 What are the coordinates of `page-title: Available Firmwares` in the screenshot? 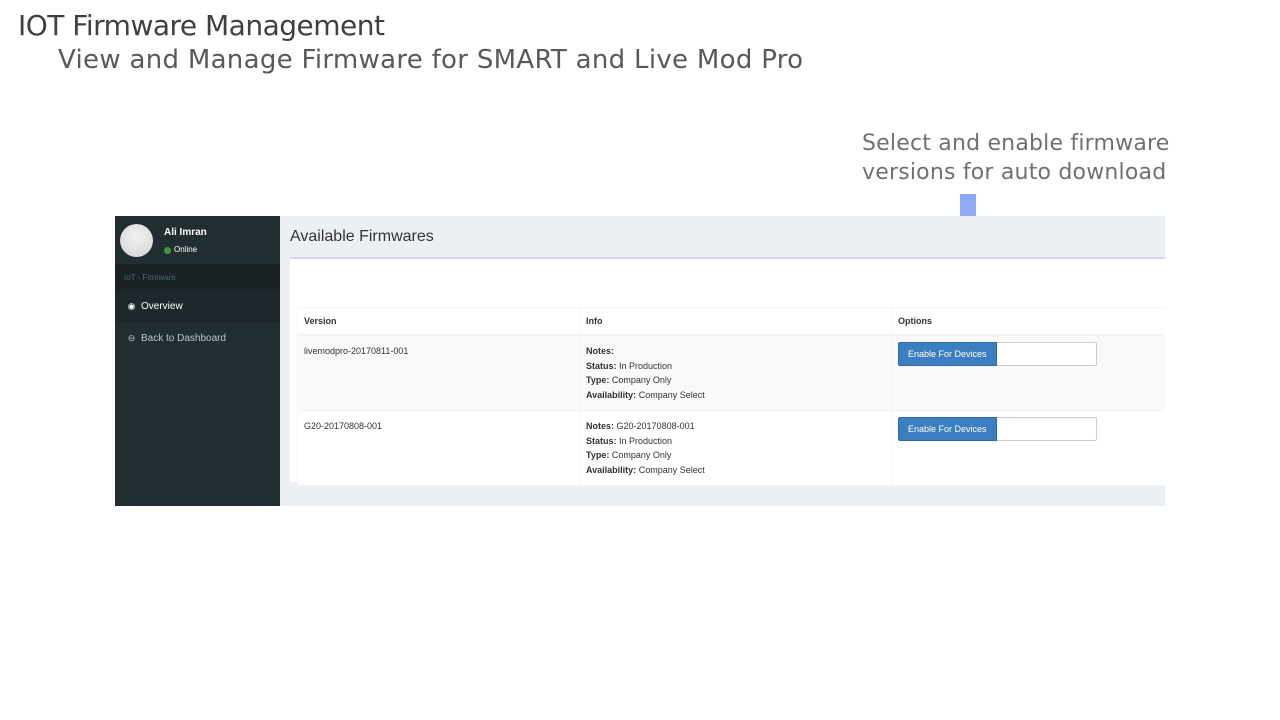 It's located at (362, 236).